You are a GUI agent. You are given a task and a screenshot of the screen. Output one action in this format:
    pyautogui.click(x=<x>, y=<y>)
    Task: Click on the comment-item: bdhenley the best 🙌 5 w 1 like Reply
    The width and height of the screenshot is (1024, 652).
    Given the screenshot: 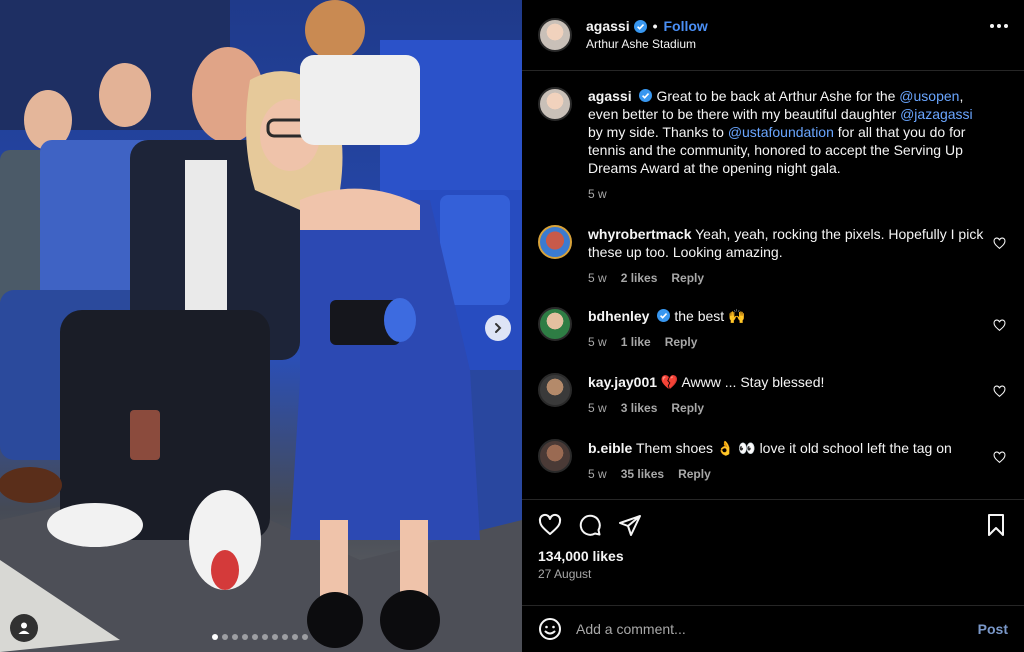 What is the action you would take?
    pyautogui.click(x=773, y=329)
    